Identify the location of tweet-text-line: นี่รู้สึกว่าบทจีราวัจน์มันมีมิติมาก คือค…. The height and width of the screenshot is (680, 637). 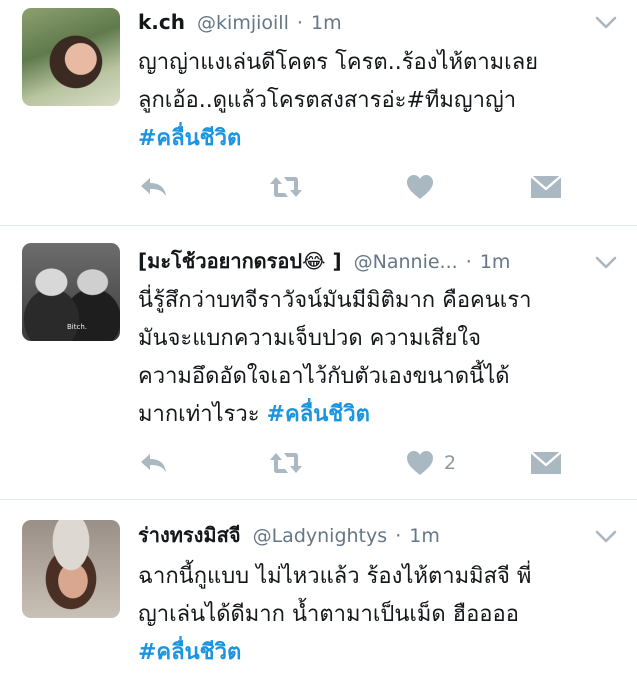
(335, 300).